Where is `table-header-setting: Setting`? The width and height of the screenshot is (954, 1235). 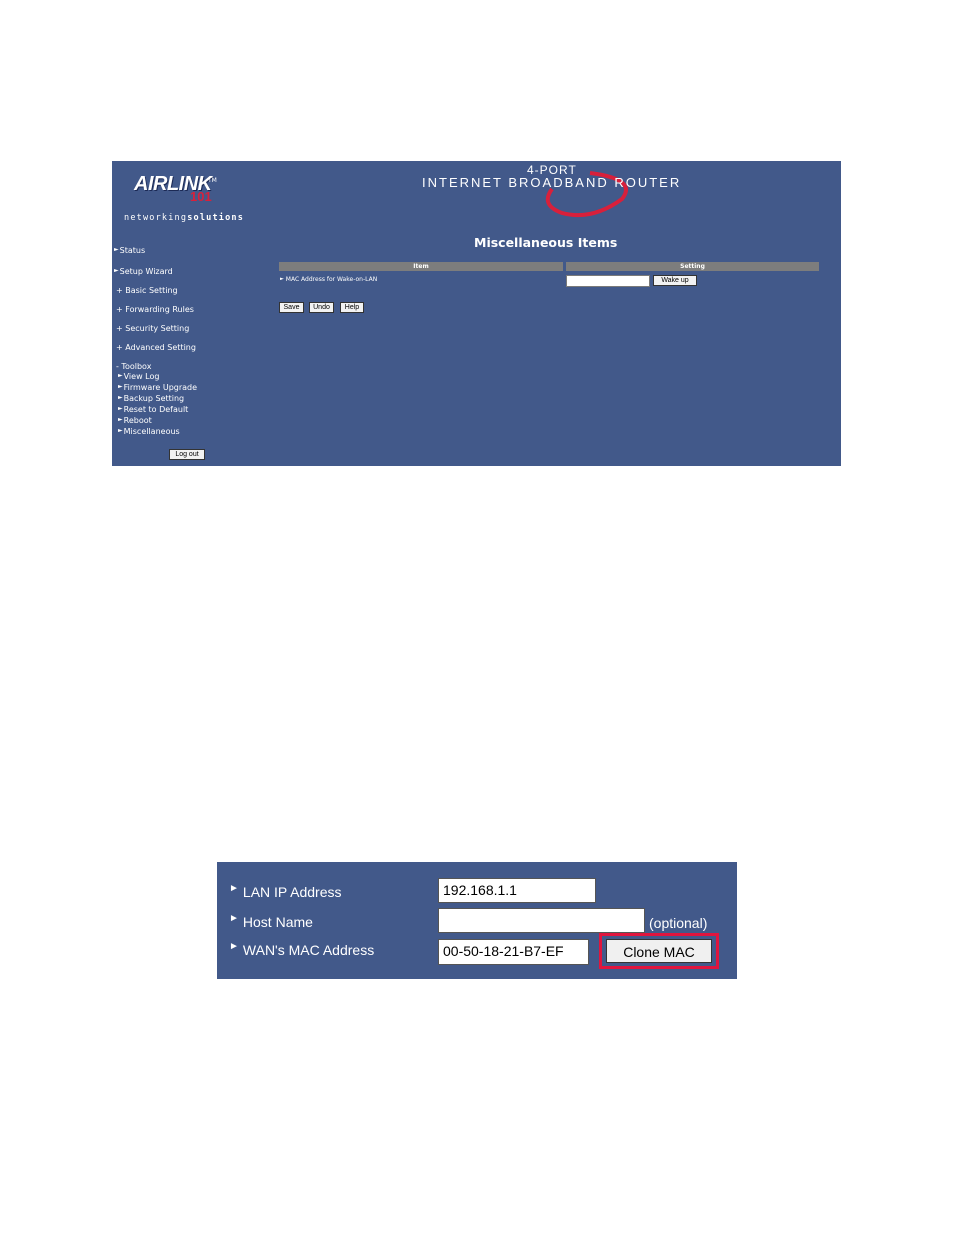
table-header-setting: Setting is located at coordinates (692, 266).